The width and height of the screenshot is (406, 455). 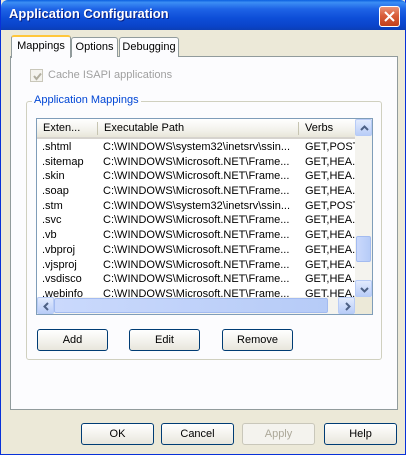 I want to click on apply-button: Apply, so click(x=278, y=434).